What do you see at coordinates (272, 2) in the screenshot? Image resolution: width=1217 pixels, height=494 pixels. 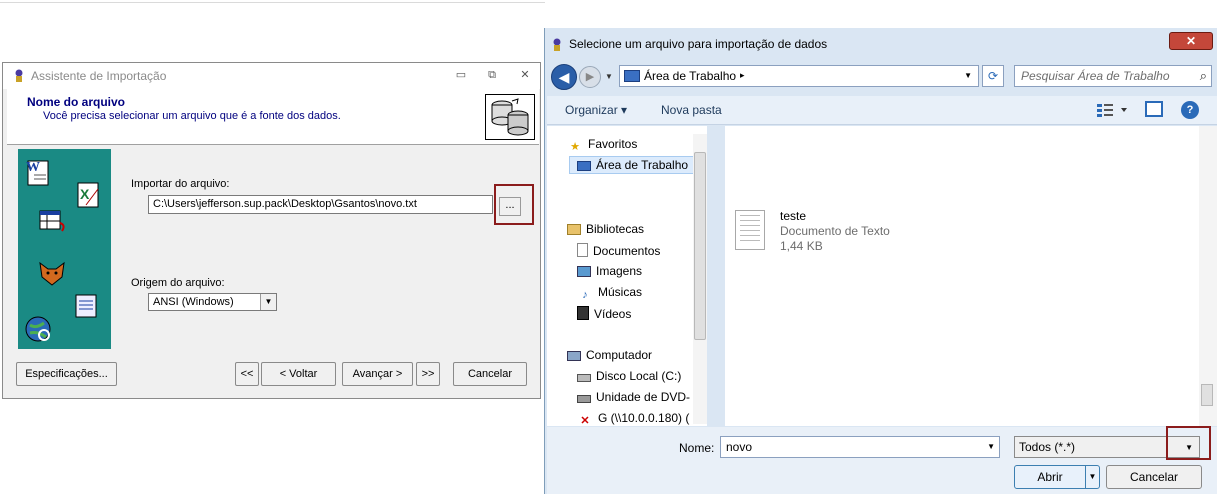 I see `background-divider` at bounding box center [272, 2].